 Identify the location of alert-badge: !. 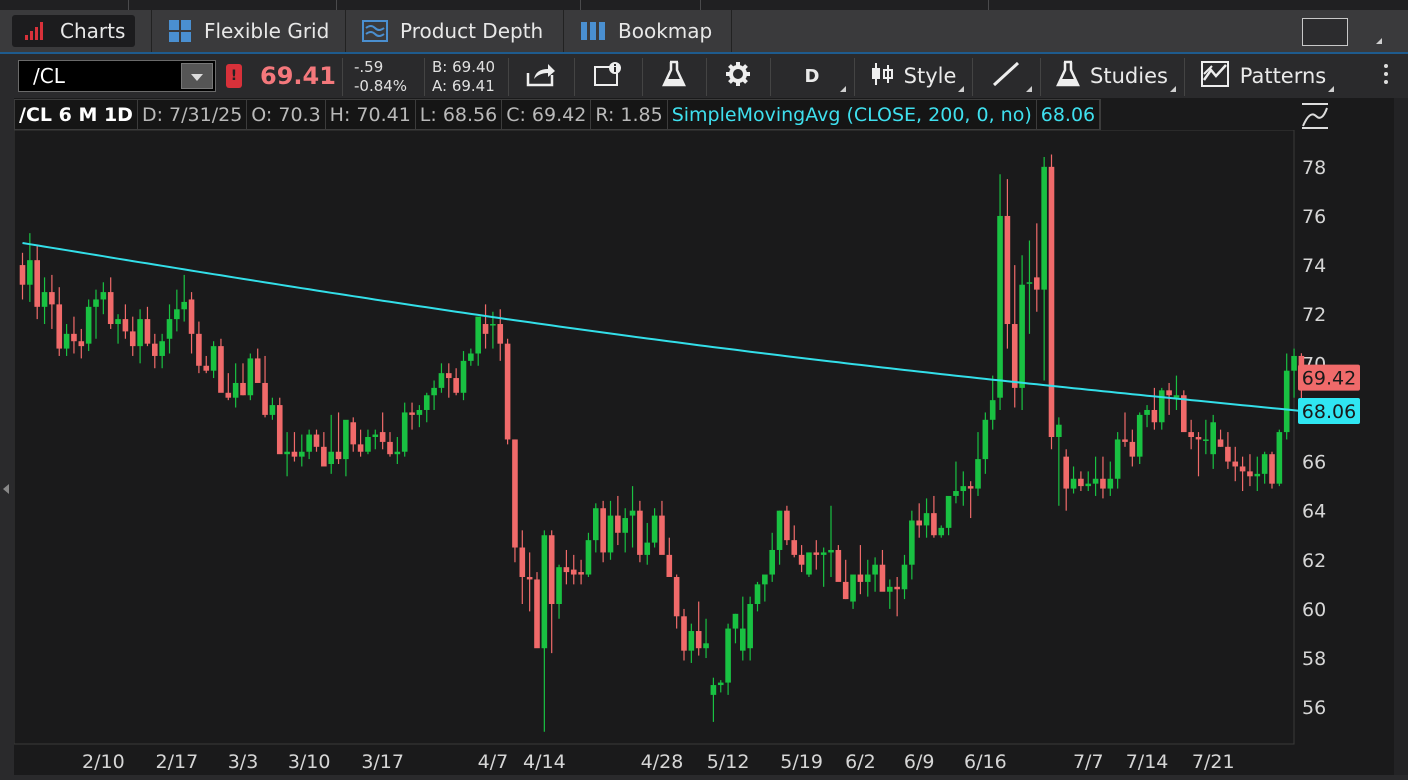
(234, 76).